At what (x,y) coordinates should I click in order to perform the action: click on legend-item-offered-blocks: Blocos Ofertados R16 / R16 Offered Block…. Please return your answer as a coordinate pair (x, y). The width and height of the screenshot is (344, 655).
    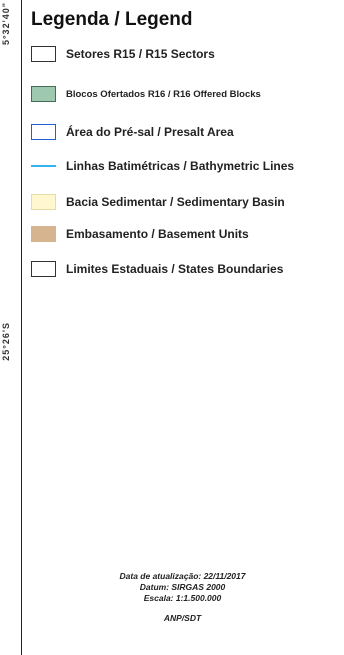
    Looking at the image, I should click on (146, 94).